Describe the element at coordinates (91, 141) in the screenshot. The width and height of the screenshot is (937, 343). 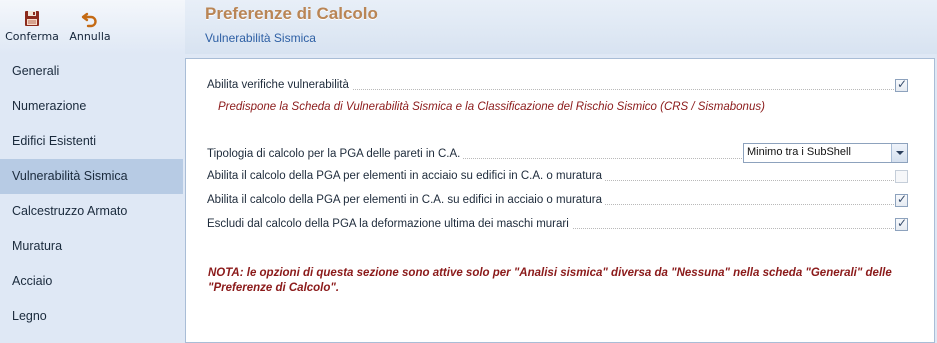
I see `sidebar-item-edifici-esistenti: Edifici Esistenti` at that location.